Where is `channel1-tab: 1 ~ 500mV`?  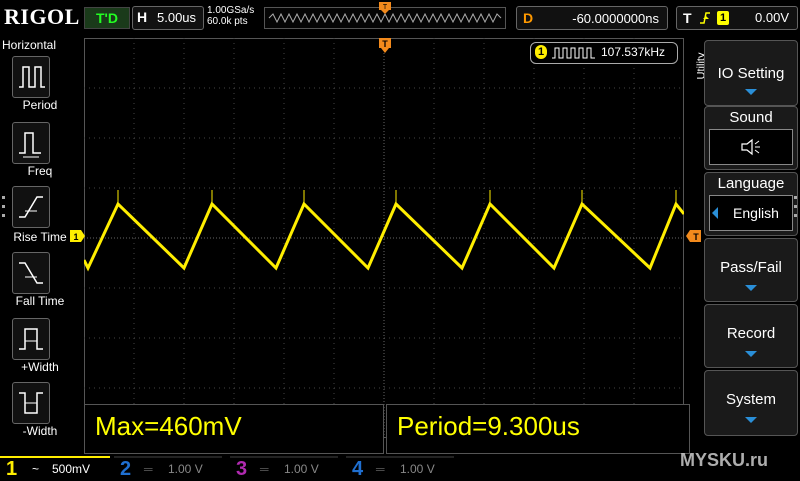 channel1-tab: 1 ~ 500mV is located at coordinates (55, 468).